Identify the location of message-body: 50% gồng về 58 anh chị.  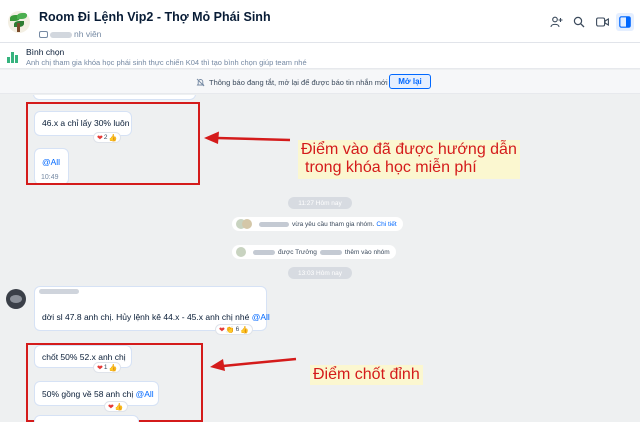
(89, 394).